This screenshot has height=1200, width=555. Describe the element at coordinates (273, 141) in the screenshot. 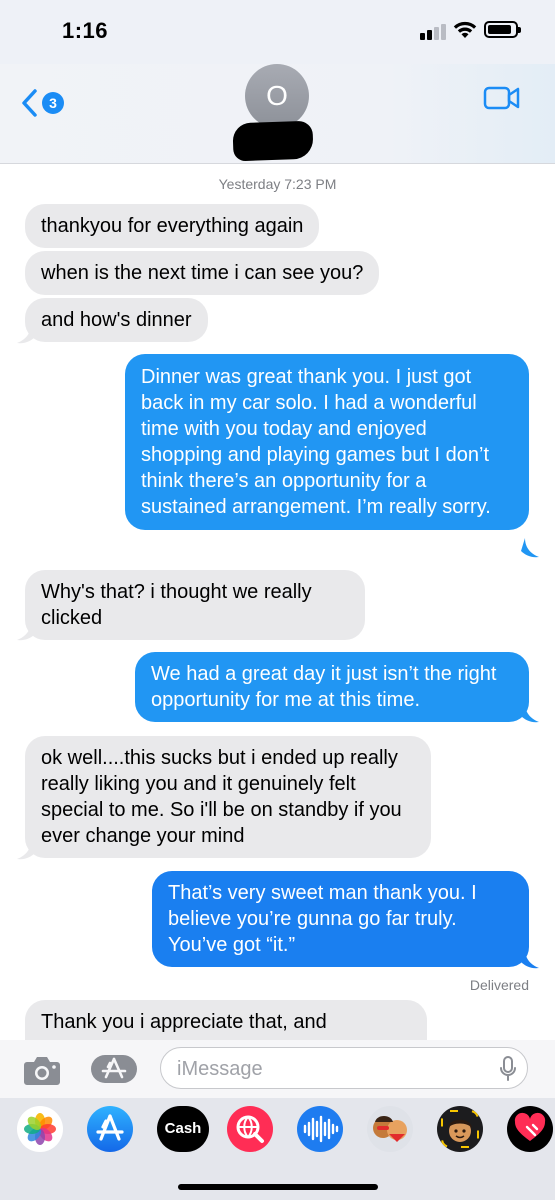

I see `contact-name-redacted` at that location.